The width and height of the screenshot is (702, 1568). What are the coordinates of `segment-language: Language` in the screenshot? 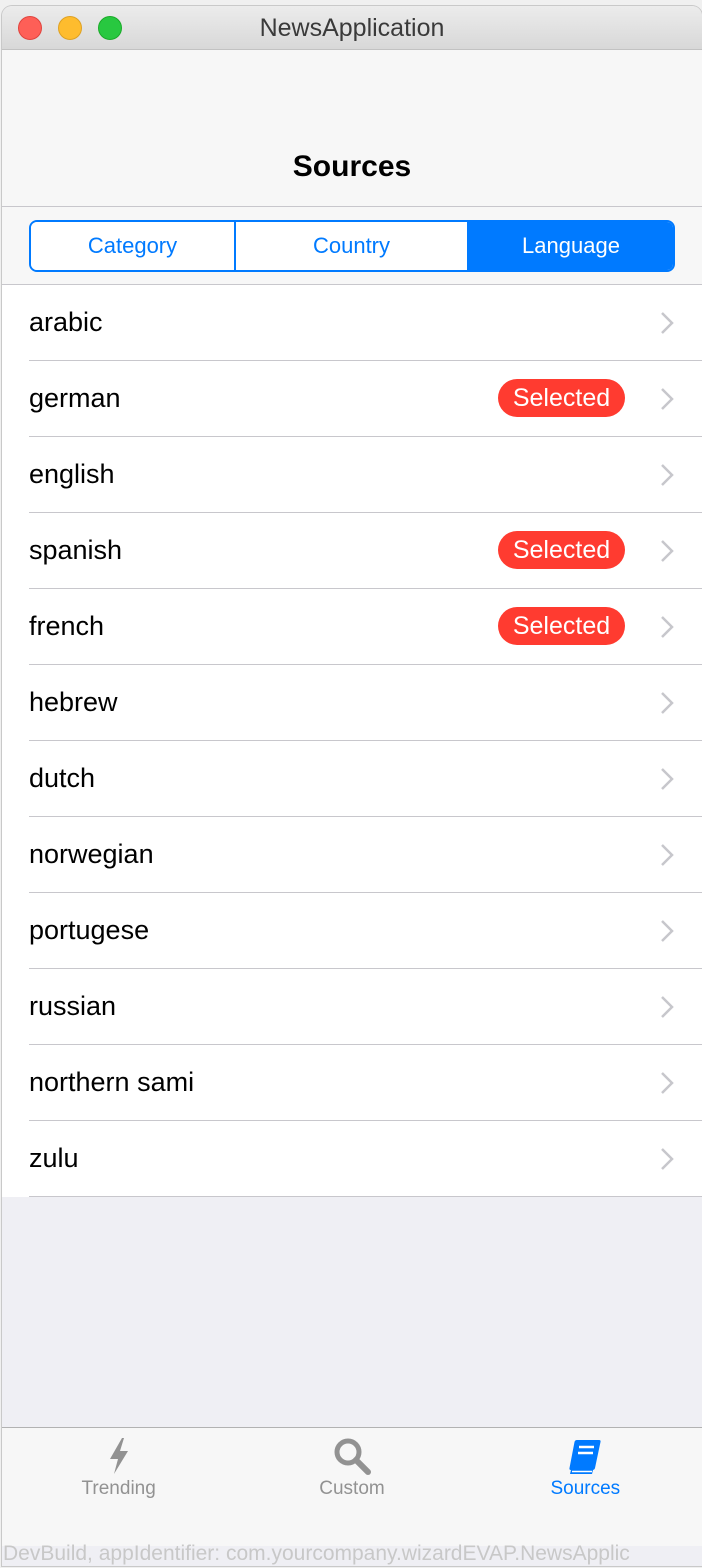 It's located at (571, 246).